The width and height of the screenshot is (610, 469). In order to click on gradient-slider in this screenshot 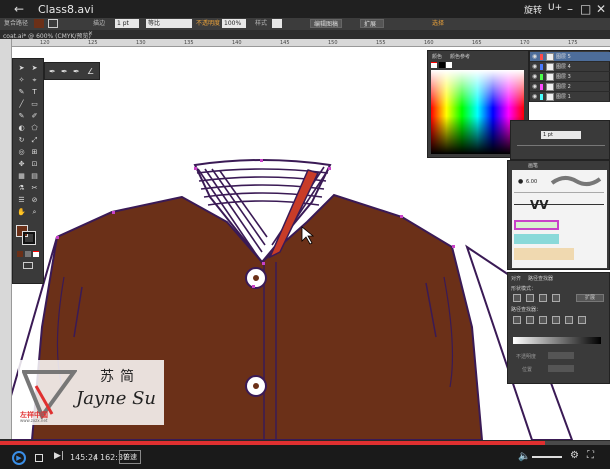, I will do `click(557, 340)`.